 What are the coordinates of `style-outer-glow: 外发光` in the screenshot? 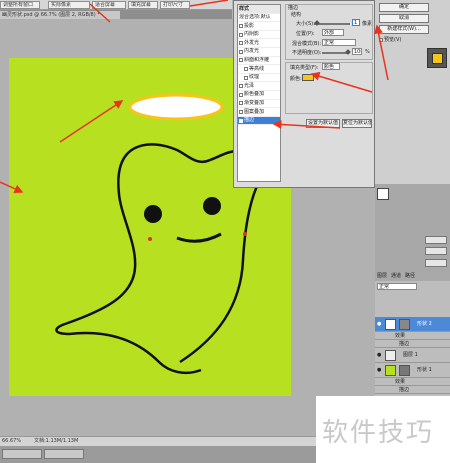 It's located at (259, 43).